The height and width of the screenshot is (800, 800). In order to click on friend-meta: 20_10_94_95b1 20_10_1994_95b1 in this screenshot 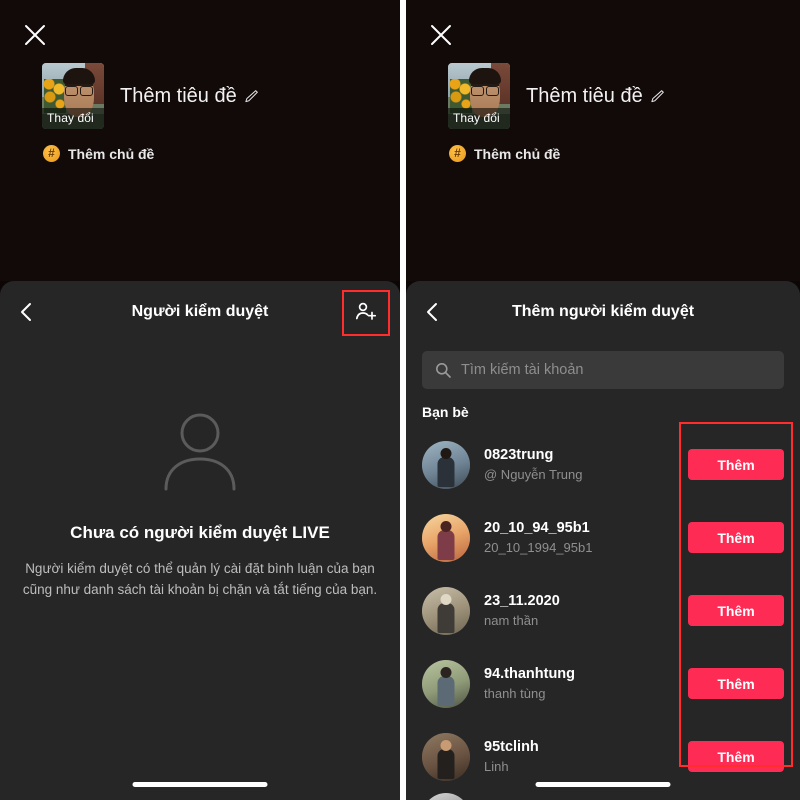, I will do `click(579, 537)`.